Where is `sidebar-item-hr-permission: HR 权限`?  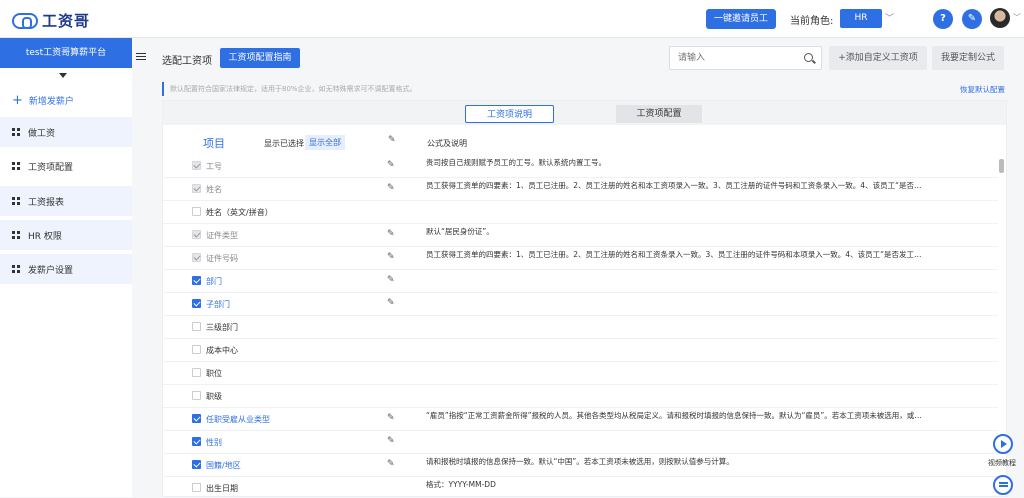 sidebar-item-hr-permission: HR 权限 is located at coordinates (66, 235).